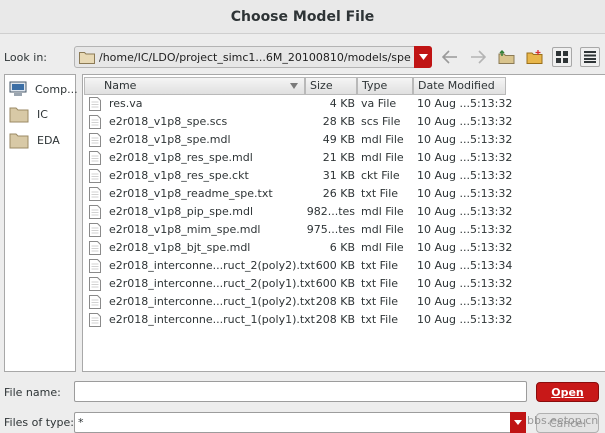  Describe the element at coordinates (379, 103) in the screenshot. I see `file-type-cell: va File` at that location.